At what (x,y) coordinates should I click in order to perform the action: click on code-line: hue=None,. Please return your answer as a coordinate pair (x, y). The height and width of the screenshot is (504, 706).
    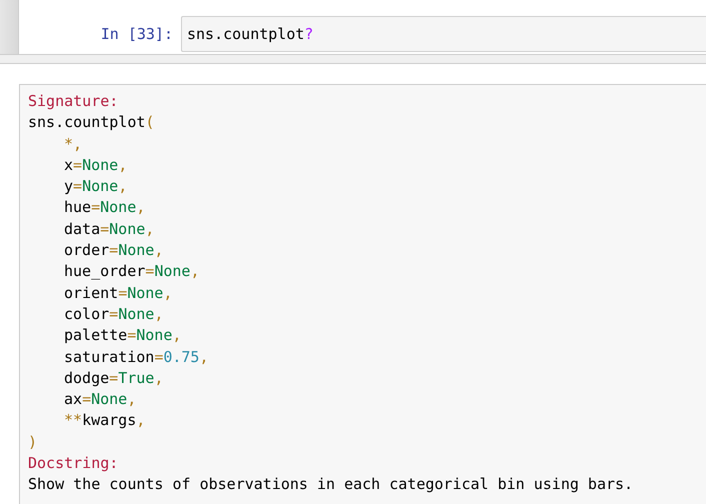
    Looking at the image, I should click on (104, 207).